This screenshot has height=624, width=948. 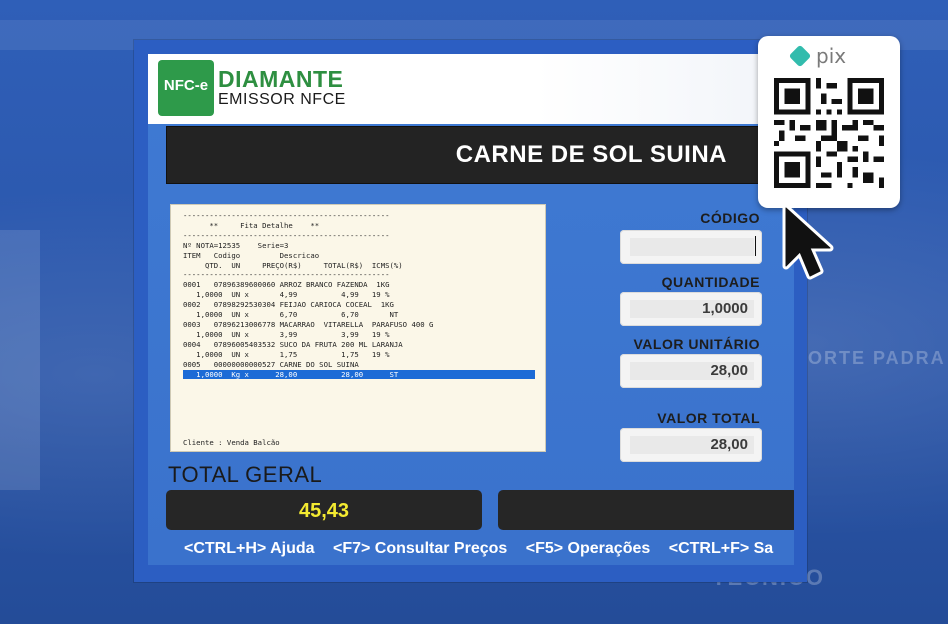 I want to click on text-caret, so click(x=755, y=246).